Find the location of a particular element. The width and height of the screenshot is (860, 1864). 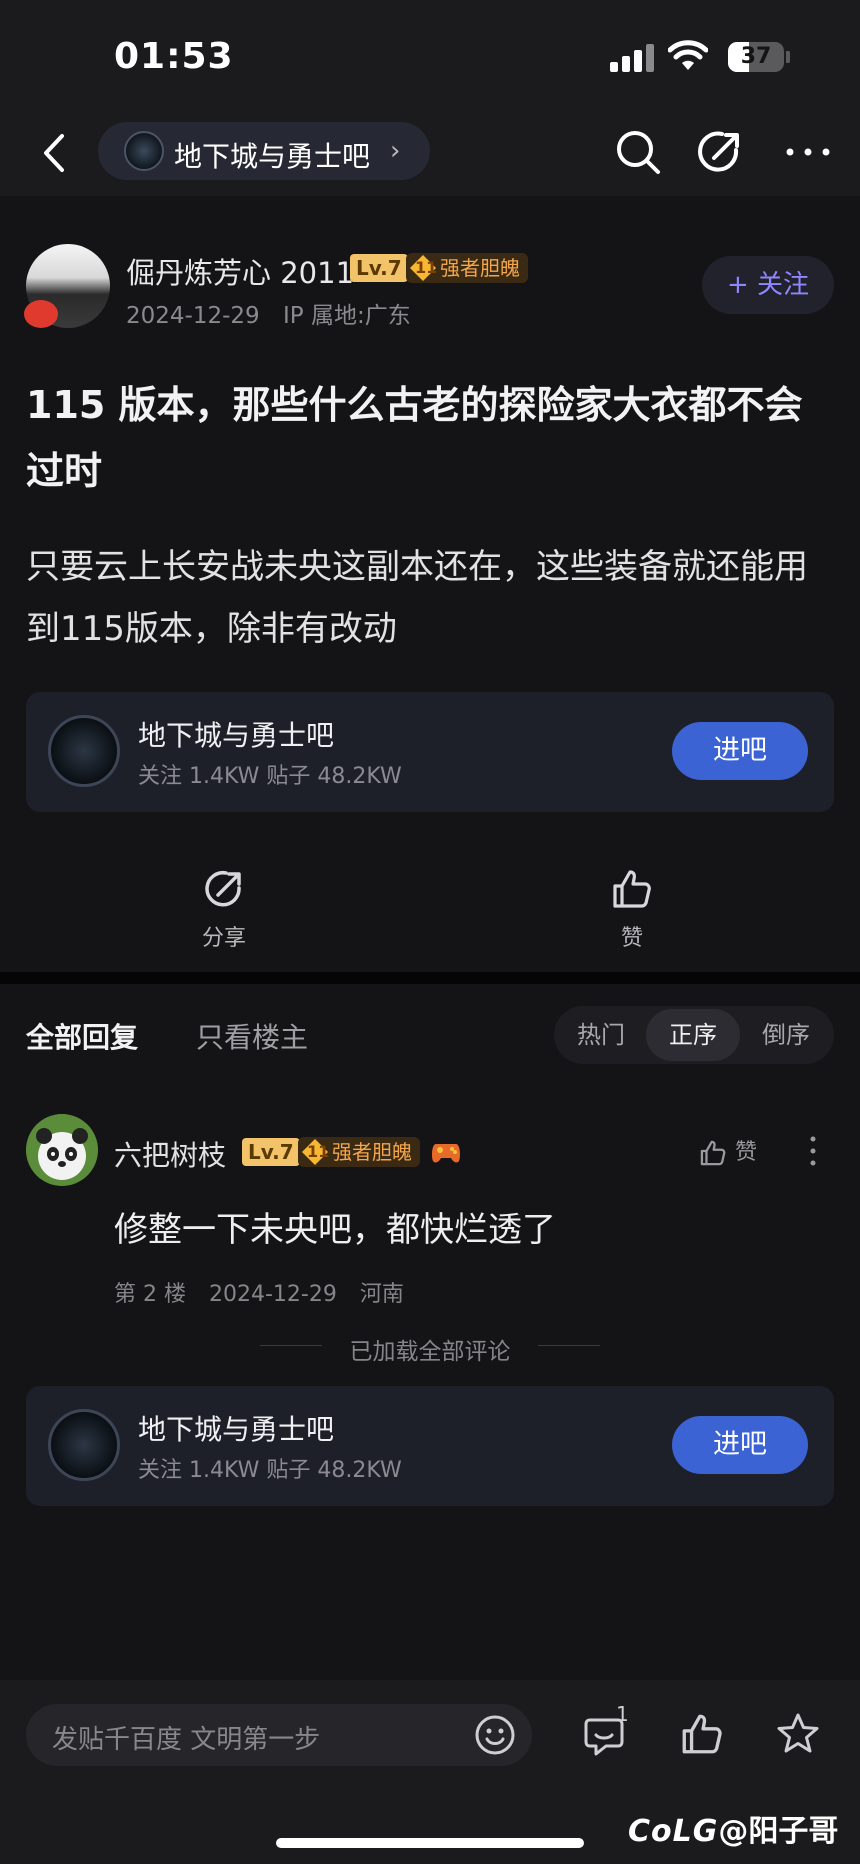

status-time: 01:53 is located at coordinates (174, 56).